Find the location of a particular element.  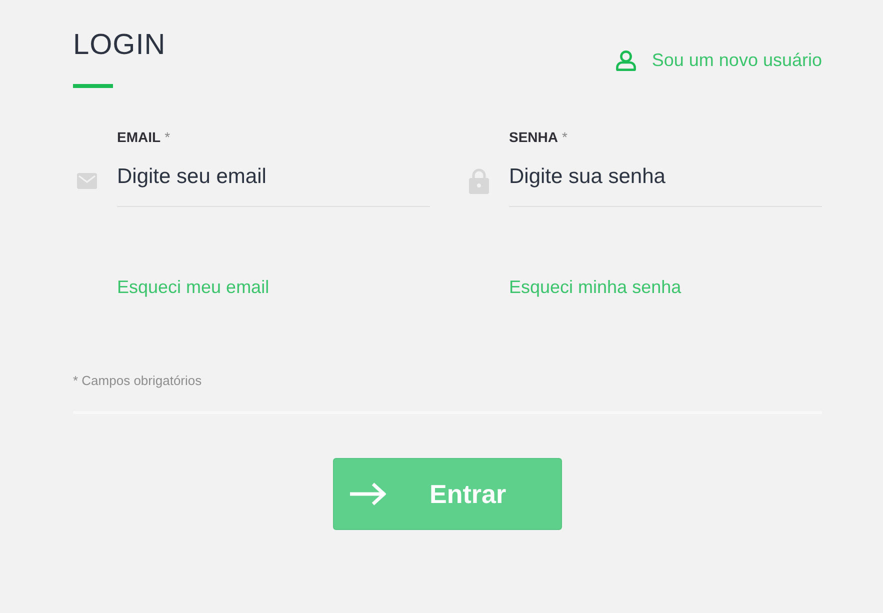

user-icon is located at coordinates (625, 60).